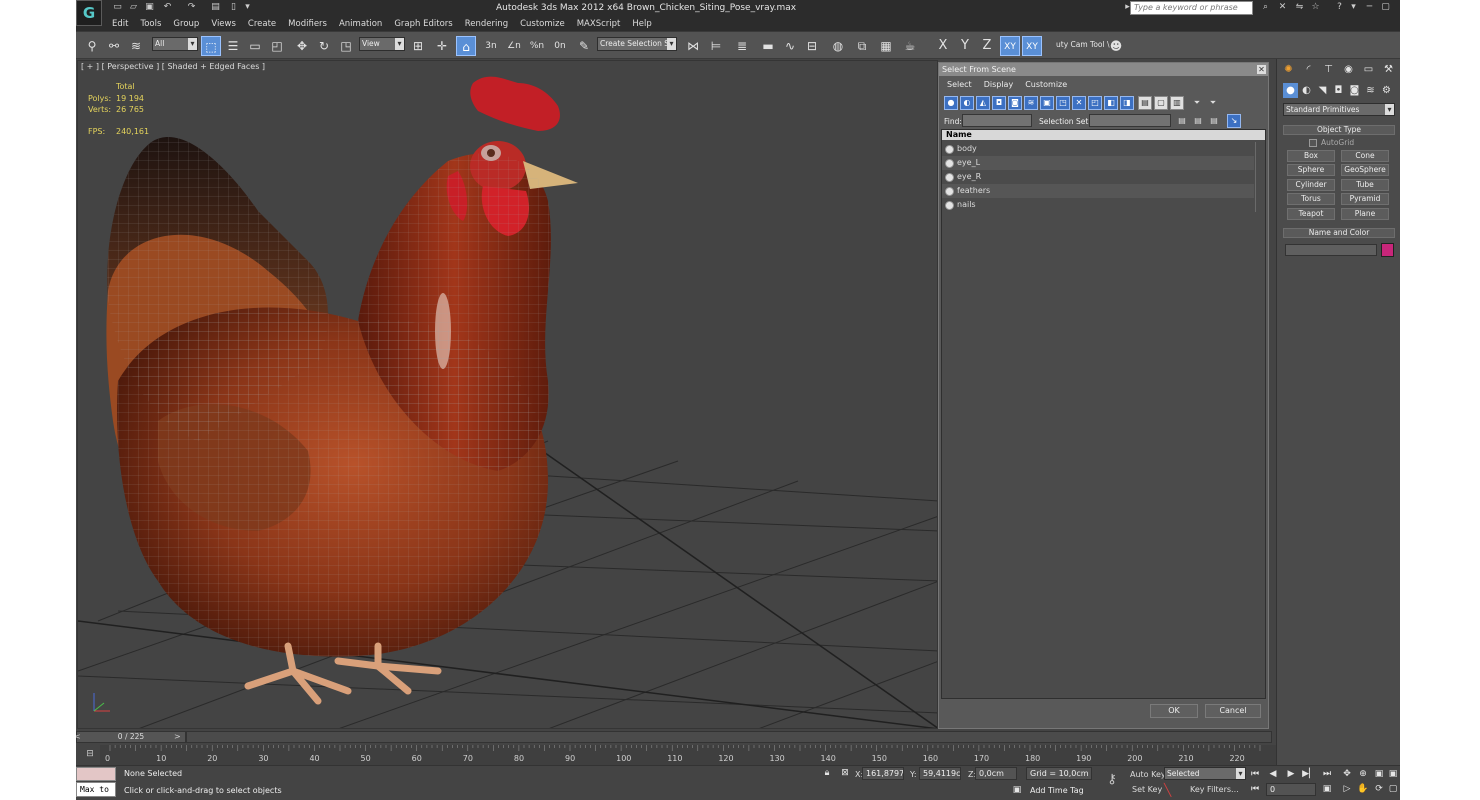 Image resolution: width=1480 pixels, height=800 pixels. Describe the element at coordinates (1213, 103) in the screenshot. I see `filter-options-icon: ⏷` at that location.